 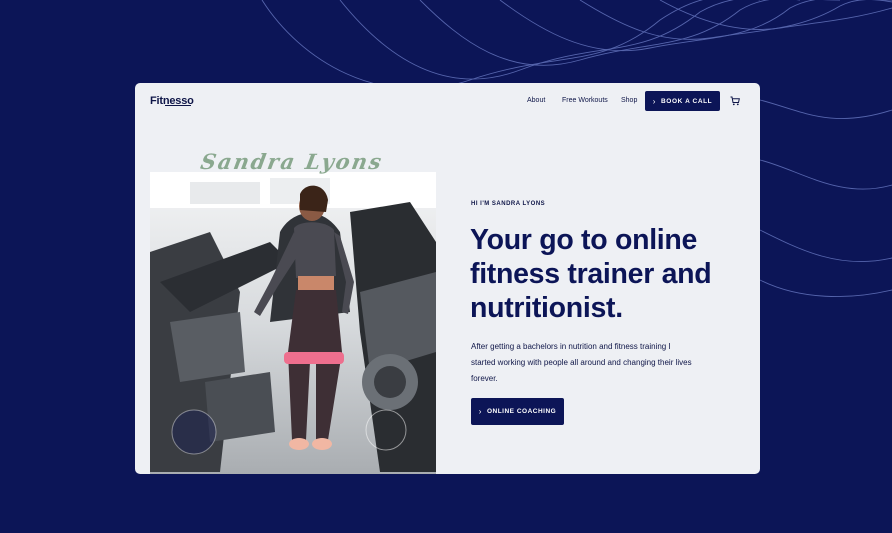 What do you see at coordinates (629, 100) in the screenshot?
I see `nav-link-shop: Shop` at bounding box center [629, 100].